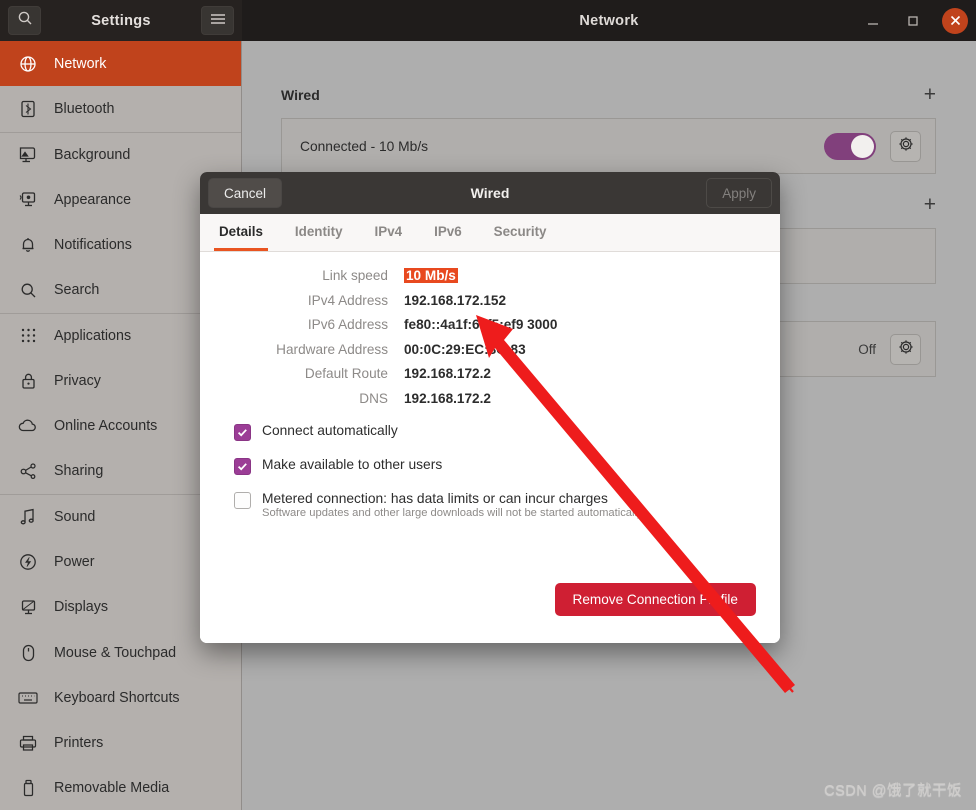  I want to click on wired-settings-button, so click(905, 146).